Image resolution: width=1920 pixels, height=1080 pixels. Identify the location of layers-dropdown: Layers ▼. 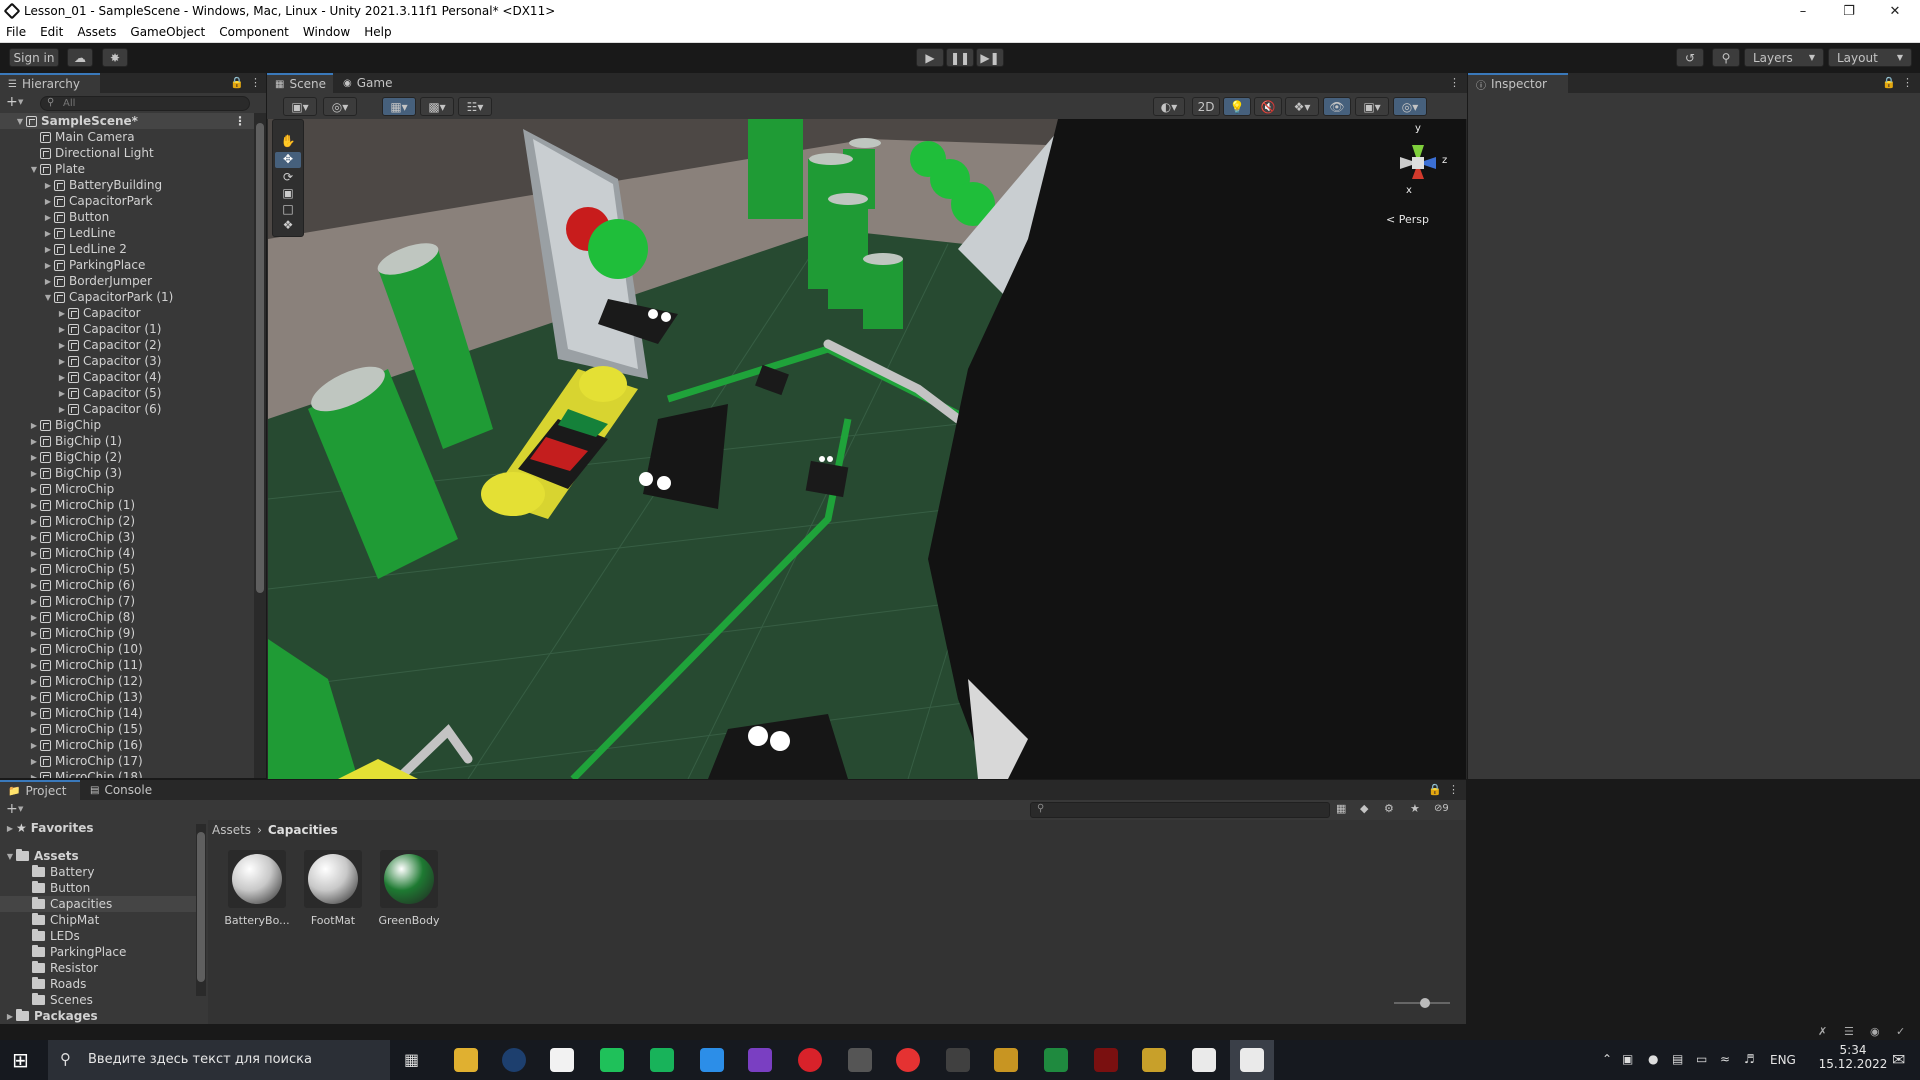
(1784, 57).